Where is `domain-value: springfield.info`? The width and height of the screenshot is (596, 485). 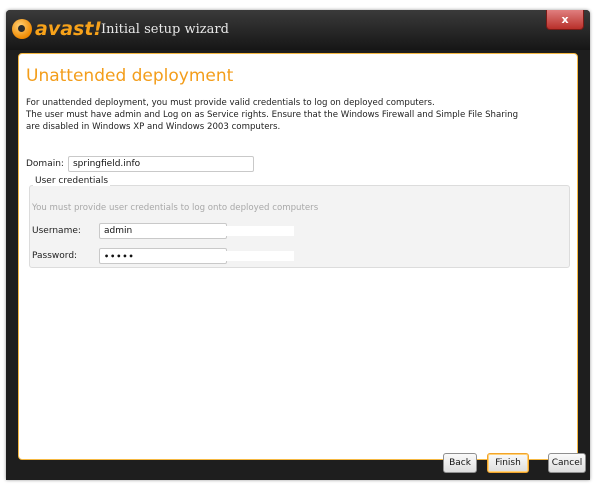
domain-value: springfield.info is located at coordinates (106, 164).